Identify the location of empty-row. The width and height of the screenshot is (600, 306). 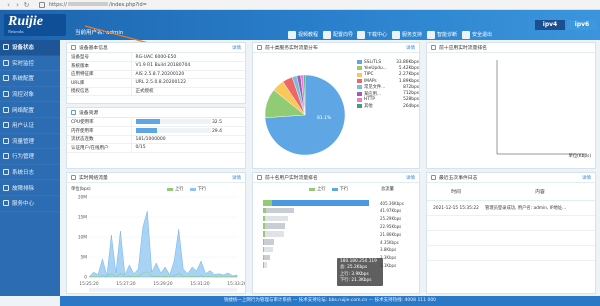
(511, 268).